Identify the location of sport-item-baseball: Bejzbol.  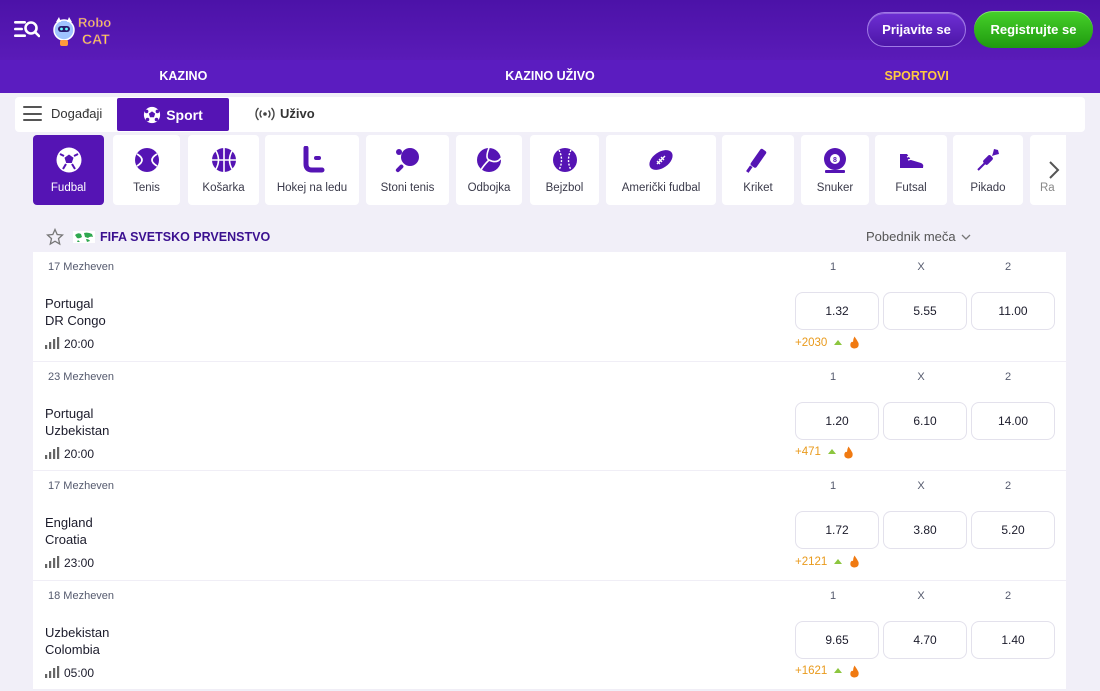
(564, 170).